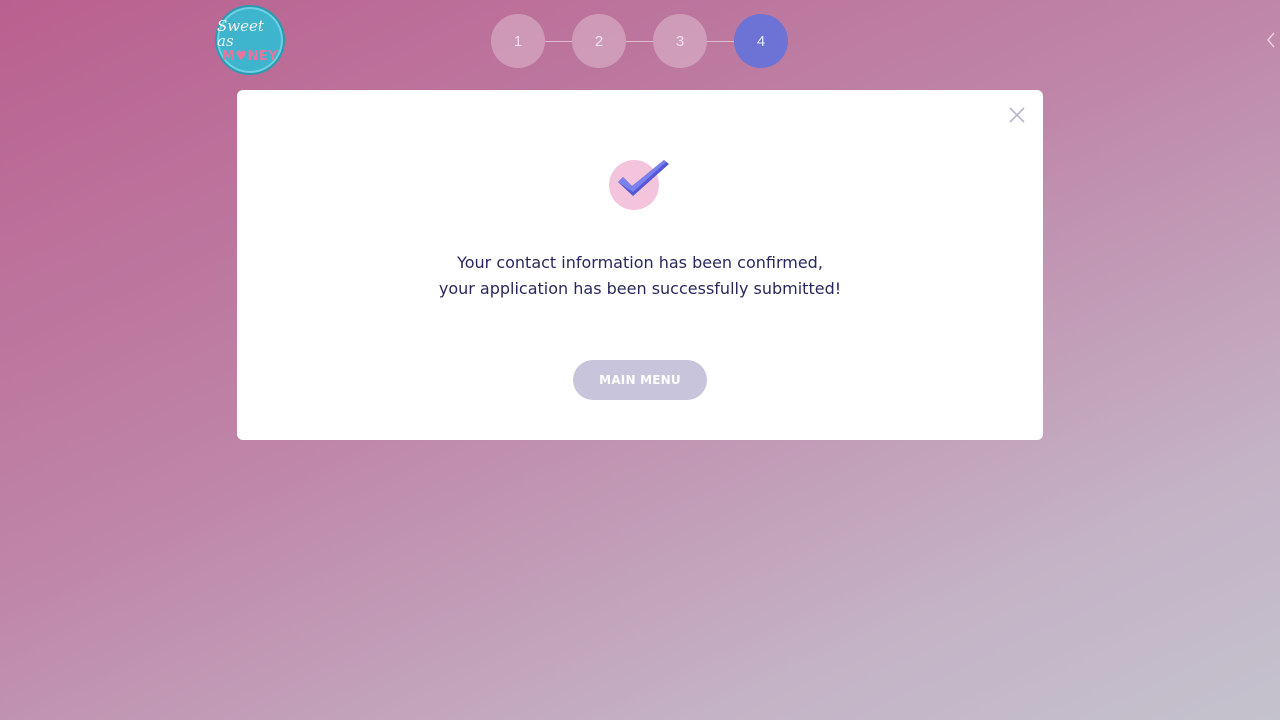 The height and width of the screenshot is (720, 1280). I want to click on check-icon, so click(640, 185).